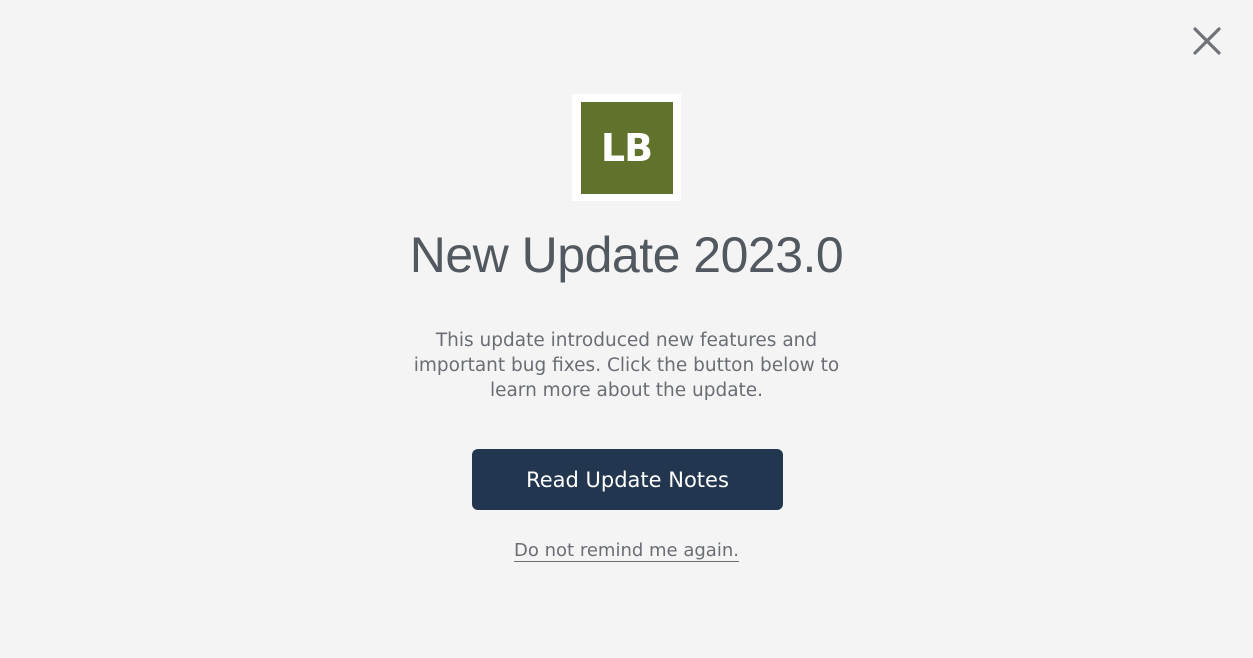 The image size is (1253, 658). I want to click on dialog-title: New Update 2023.0, so click(626, 255).